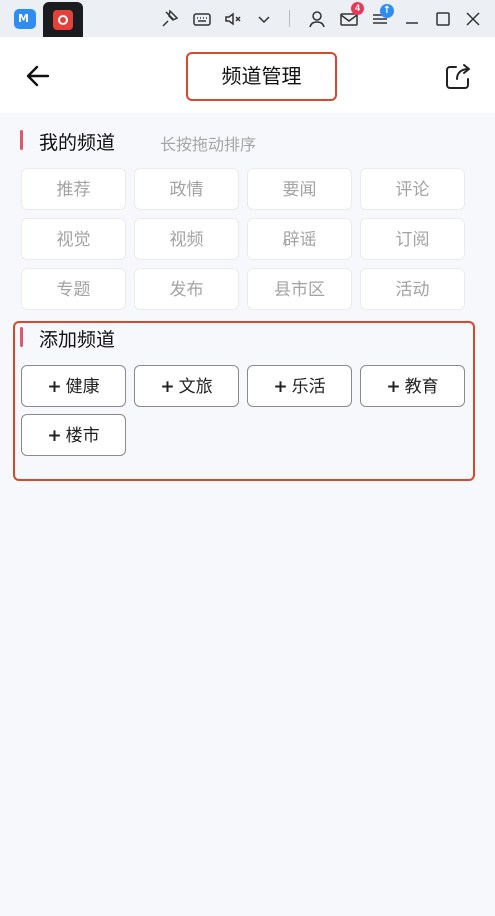 The image size is (495, 916). Describe the element at coordinates (412, 239) in the screenshot. I see `channel-chip: 订阅` at that location.